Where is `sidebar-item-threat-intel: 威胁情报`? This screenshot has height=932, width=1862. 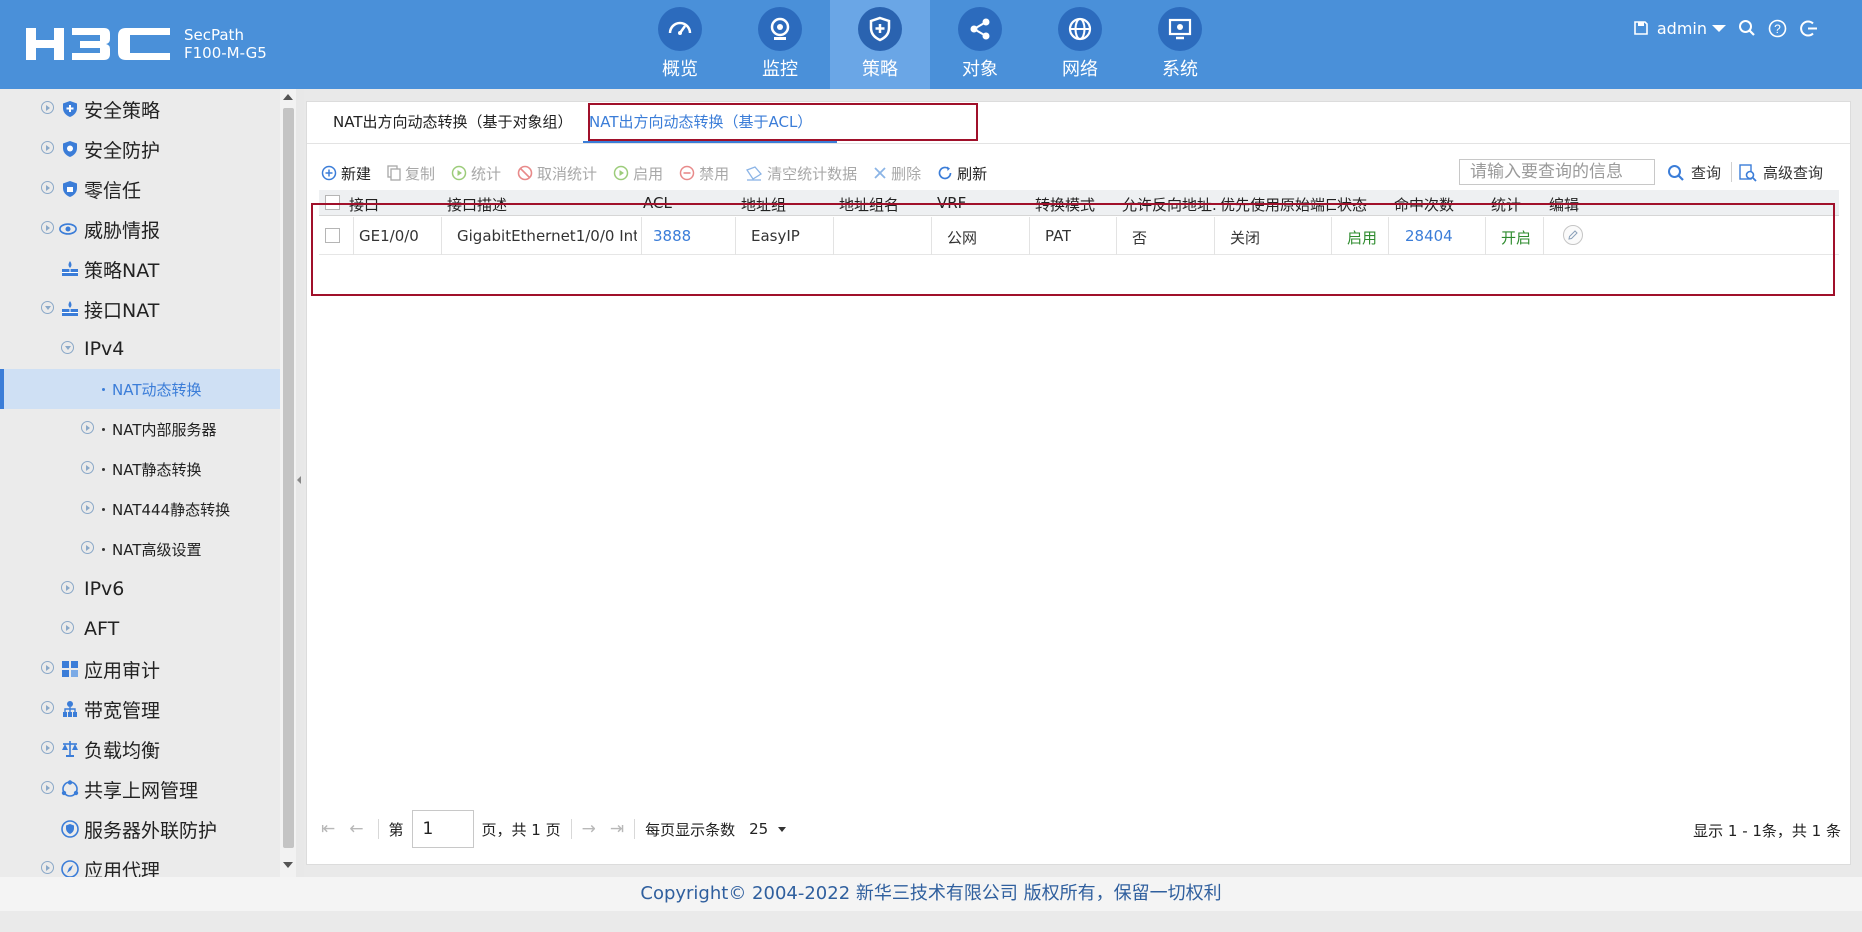
sidebar-item-threat-intel: 威胁情报 is located at coordinates (140, 229).